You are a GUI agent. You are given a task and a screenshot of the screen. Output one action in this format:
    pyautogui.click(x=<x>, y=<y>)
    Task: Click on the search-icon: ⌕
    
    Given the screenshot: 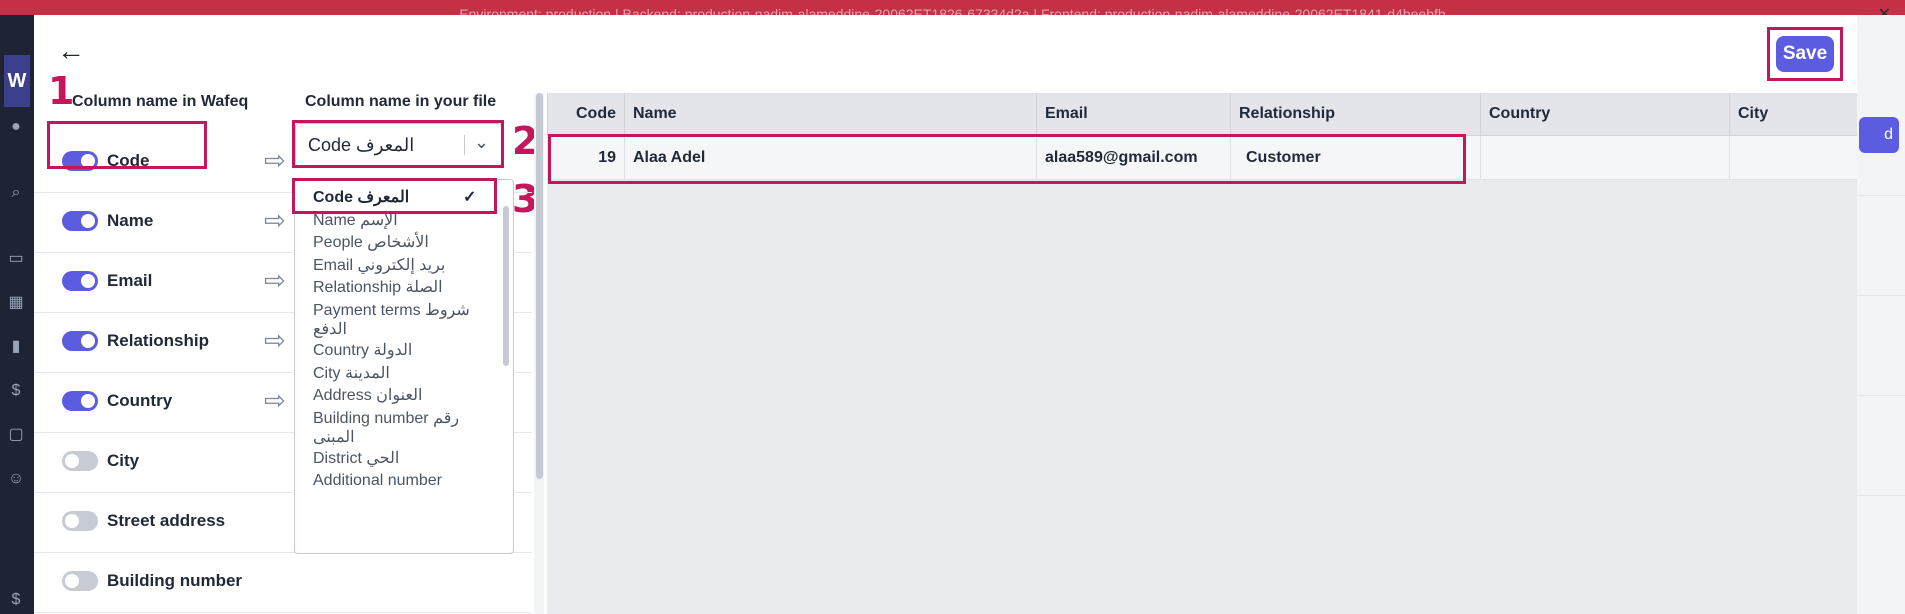 What is the action you would take?
    pyautogui.click(x=16, y=193)
    